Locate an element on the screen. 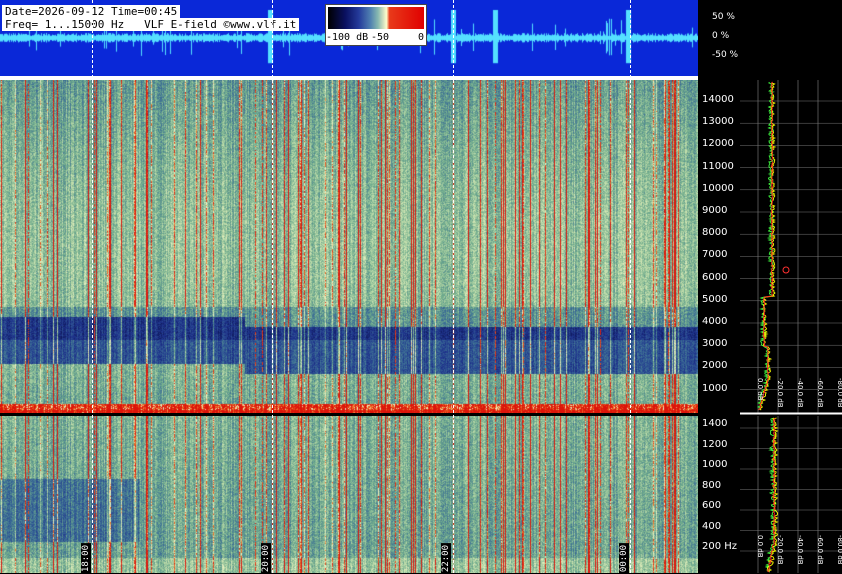  frequency-tick-label: 600 is located at coordinates (712, 505).